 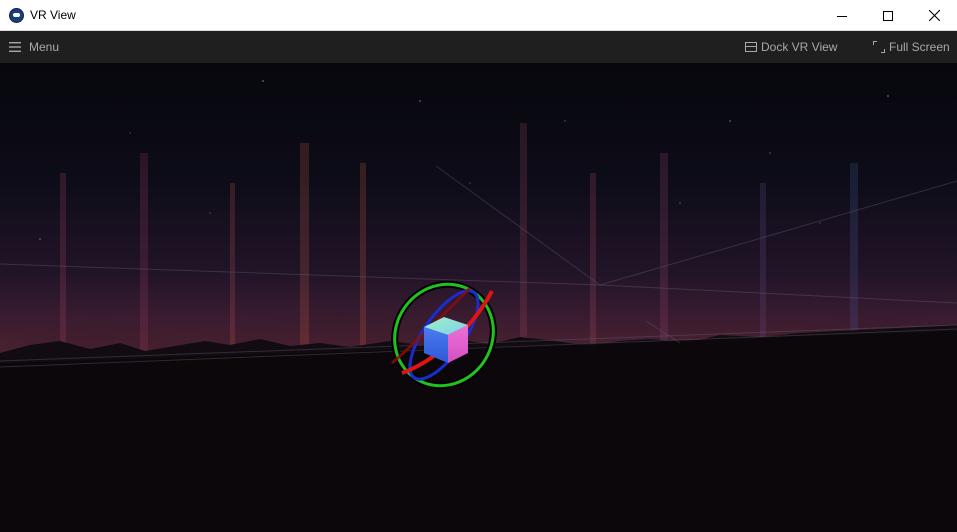 I want to click on window-controls, so click(x=888, y=15).